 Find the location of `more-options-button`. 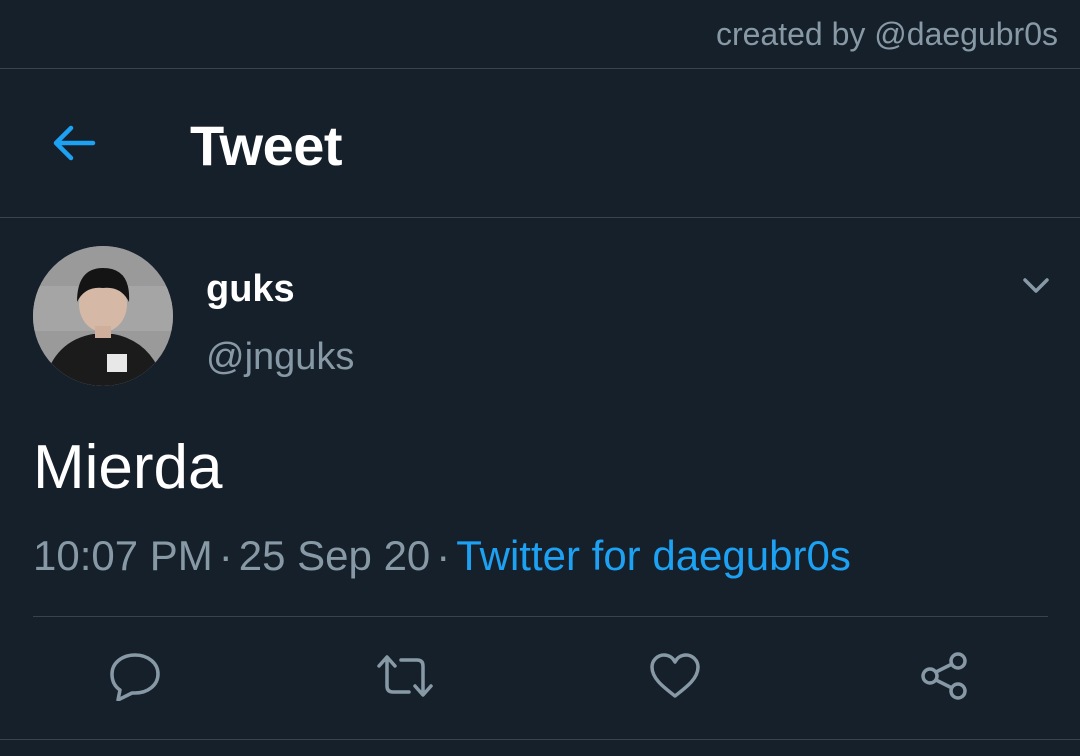

more-options-button is located at coordinates (1036, 286).